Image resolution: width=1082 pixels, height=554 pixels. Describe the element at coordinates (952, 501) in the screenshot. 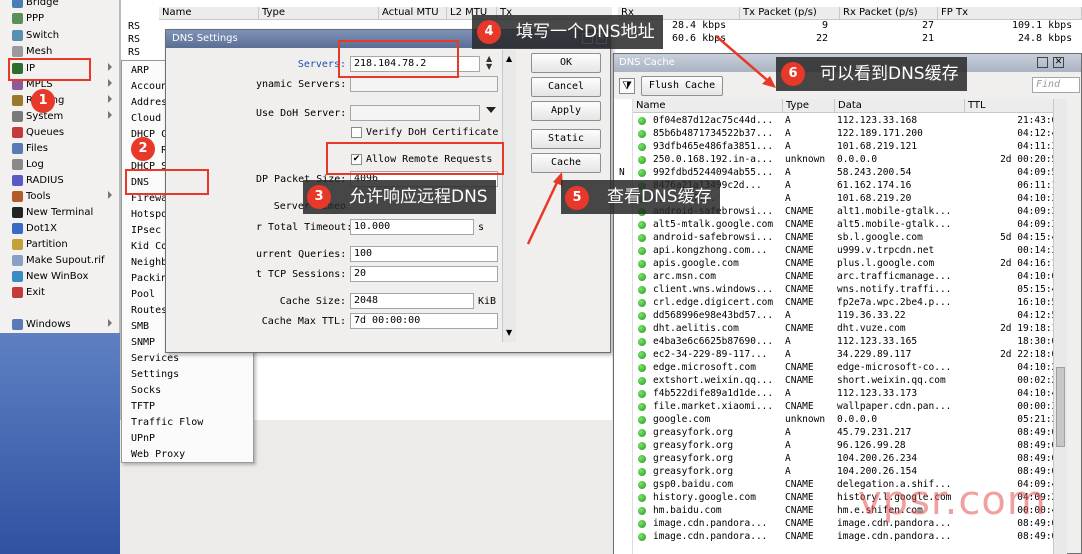

I see `watermark: vpsr.com` at that location.